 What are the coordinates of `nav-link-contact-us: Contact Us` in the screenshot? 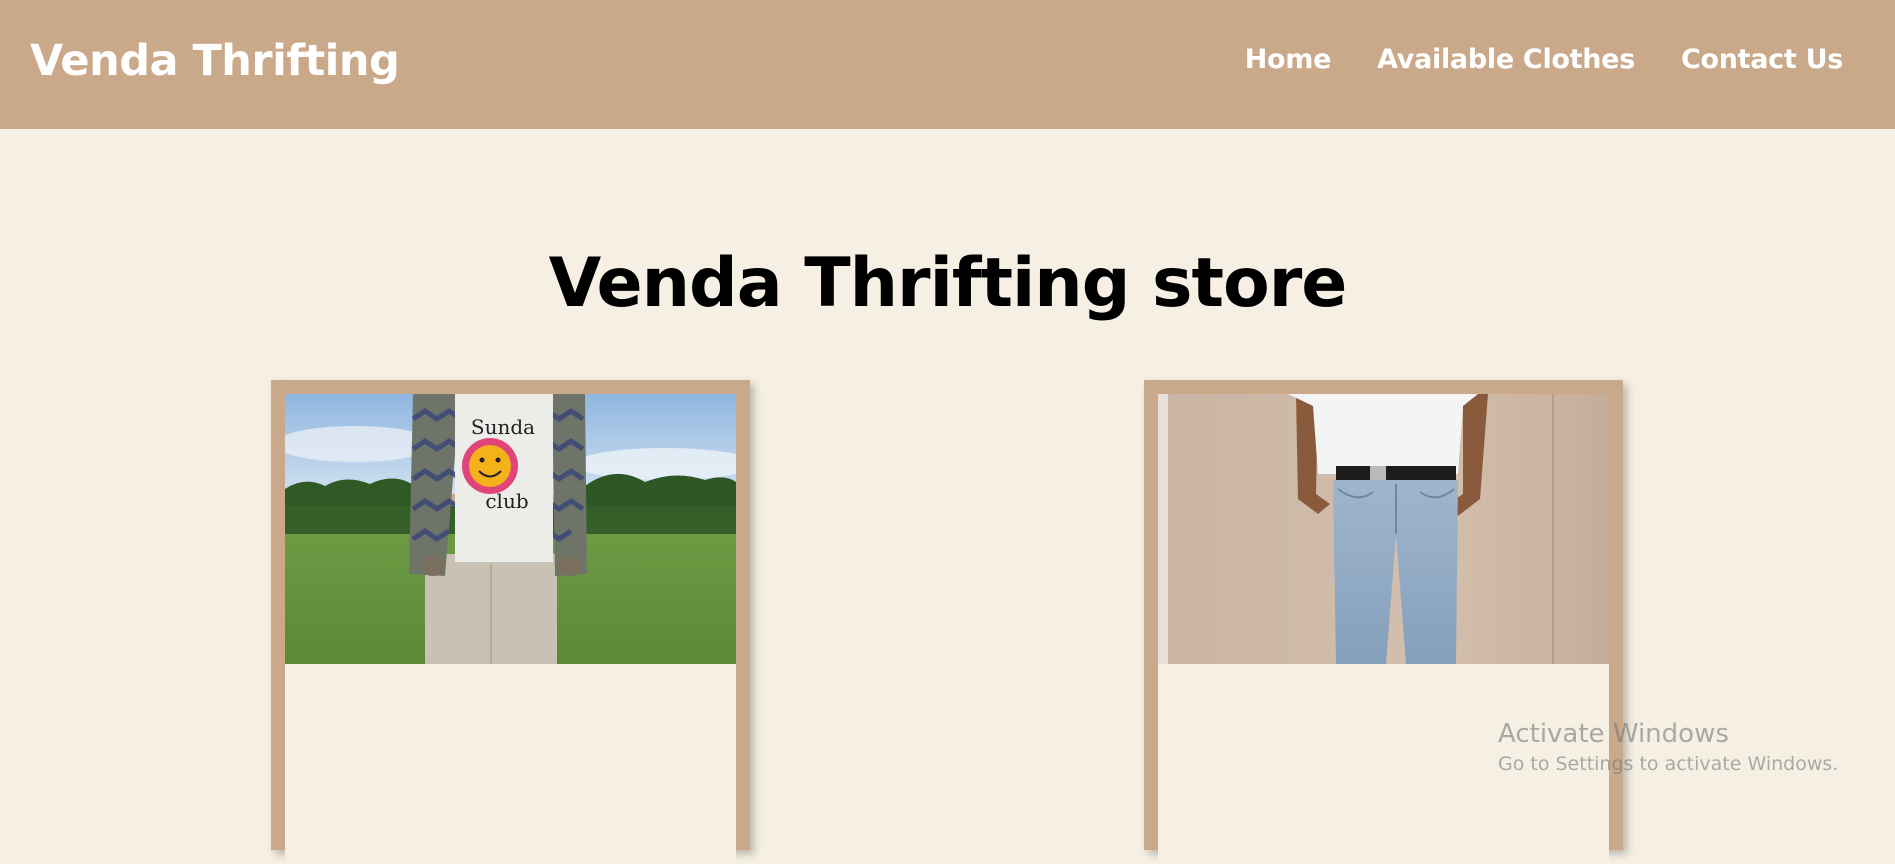 It's located at (1762, 59).